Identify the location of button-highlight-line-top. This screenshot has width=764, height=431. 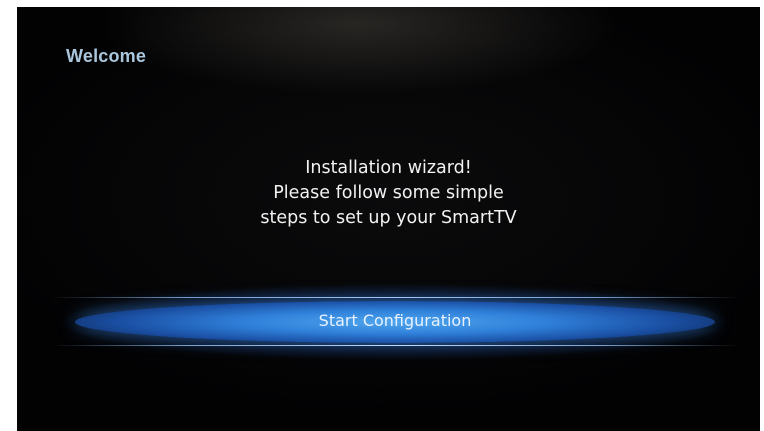
(395, 297).